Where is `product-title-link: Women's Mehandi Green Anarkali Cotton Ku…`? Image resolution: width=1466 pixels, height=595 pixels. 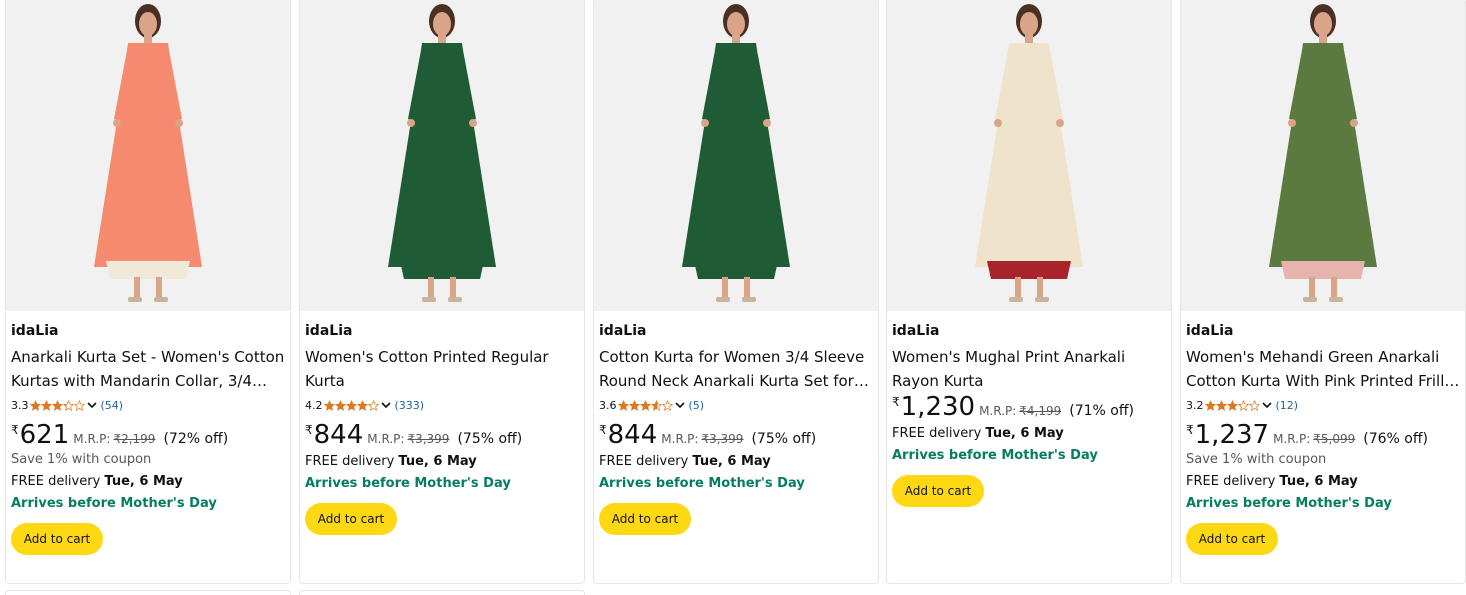
product-title-link: Women's Mehandi Green Anarkali Cotton Ku… is located at coordinates (1323, 369).